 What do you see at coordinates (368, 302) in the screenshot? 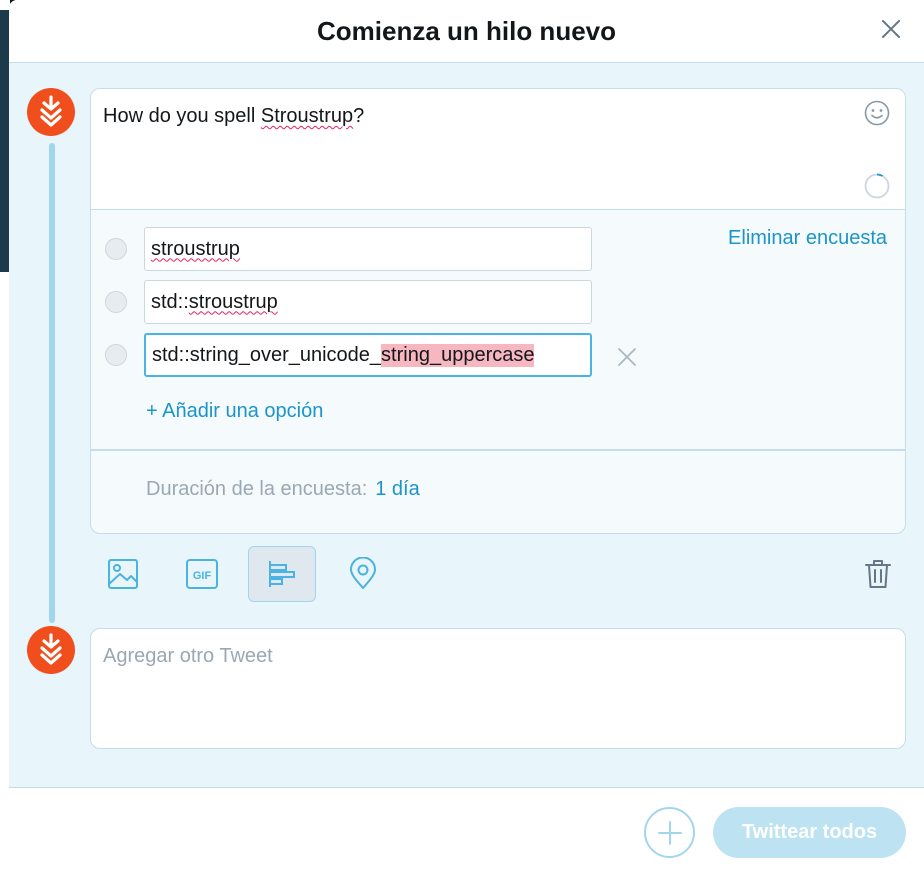
I see `poll-option-input: std:: stroustrup` at bounding box center [368, 302].